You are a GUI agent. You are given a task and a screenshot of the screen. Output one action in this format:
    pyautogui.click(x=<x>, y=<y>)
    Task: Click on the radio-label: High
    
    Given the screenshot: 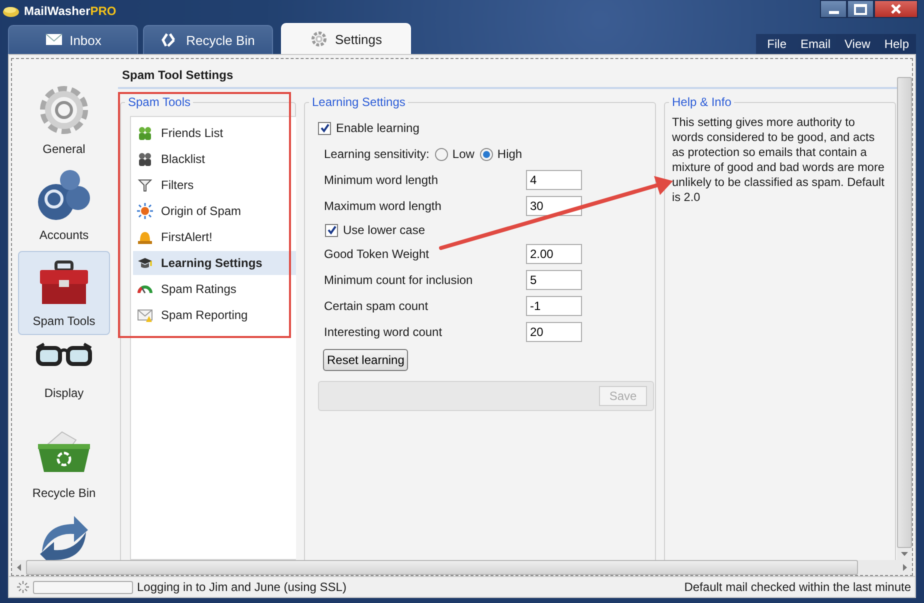 What is the action you would take?
    pyautogui.click(x=509, y=154)
    